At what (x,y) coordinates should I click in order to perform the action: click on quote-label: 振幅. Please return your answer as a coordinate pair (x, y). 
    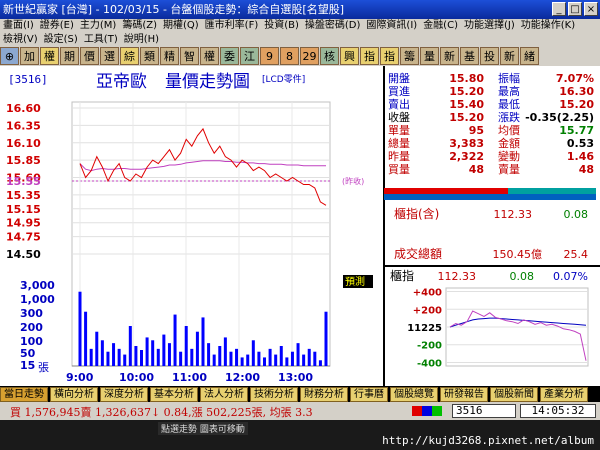
    Looking at the image, I should click on (509, 78).